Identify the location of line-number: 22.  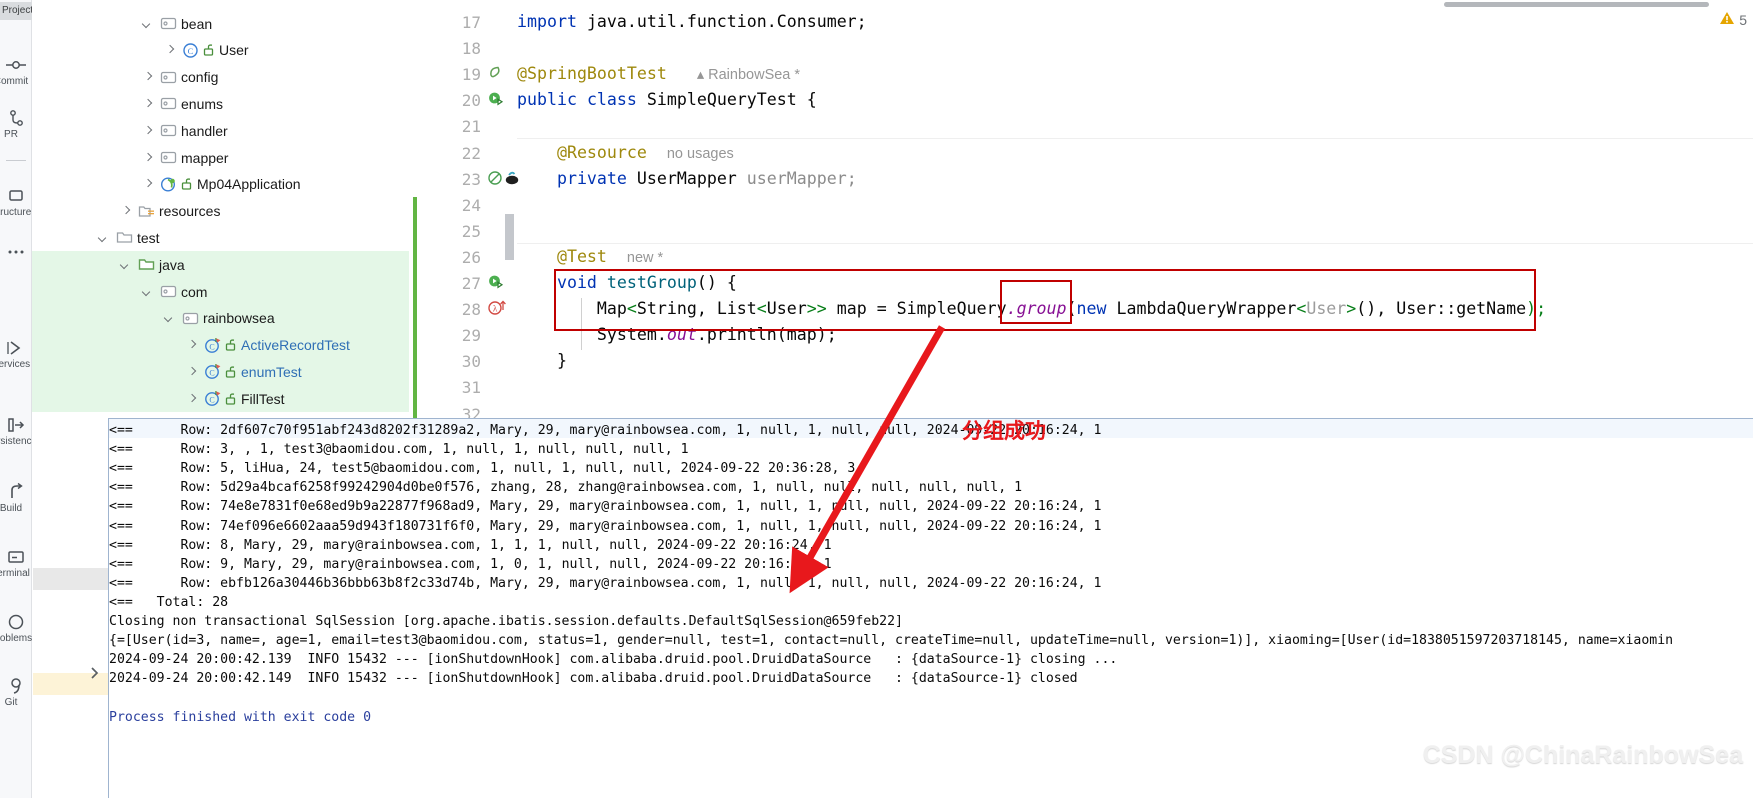
(471, 153).